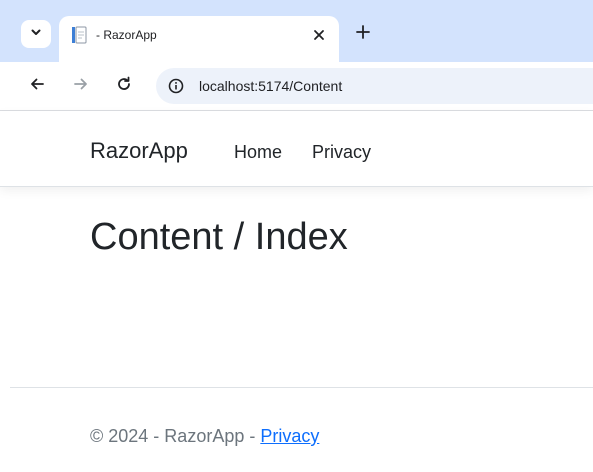  I want to click on reload-icon, so click(124, 86).